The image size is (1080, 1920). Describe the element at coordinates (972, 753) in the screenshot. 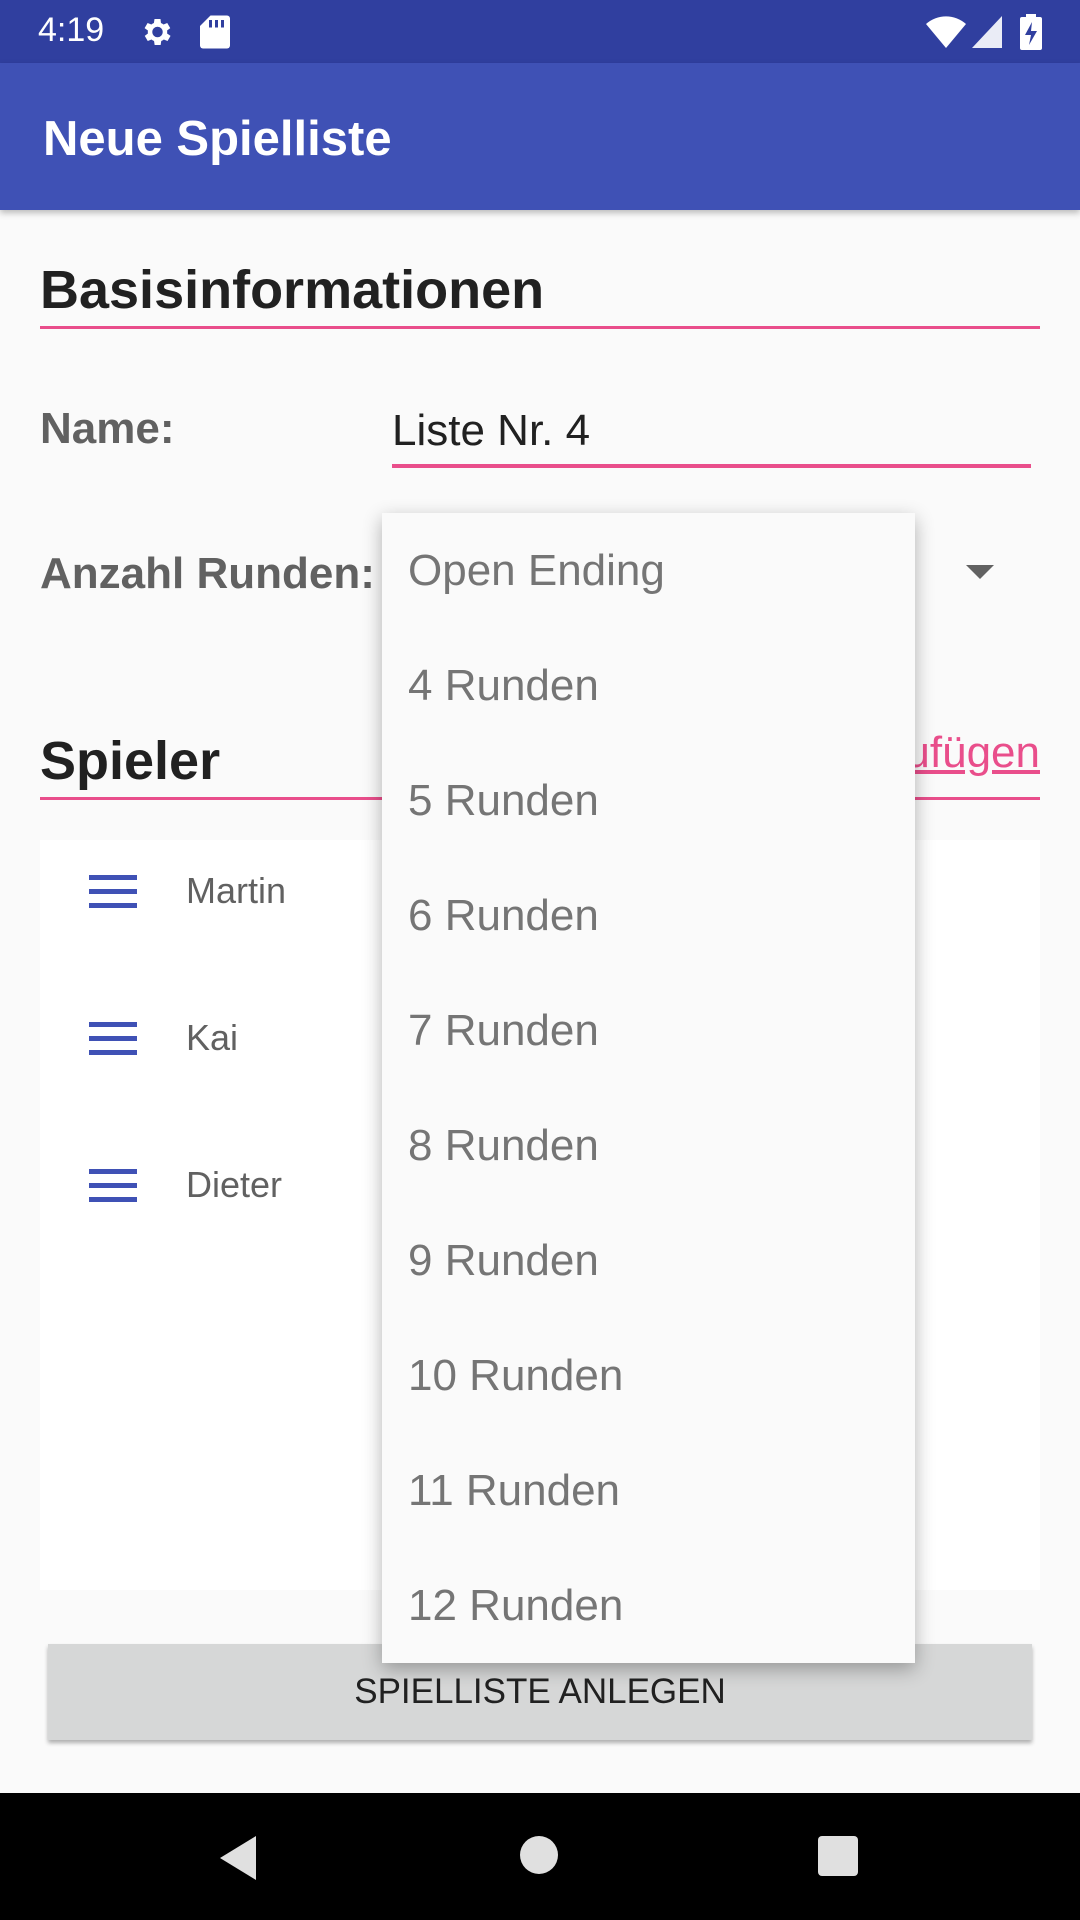

I see `add-player-link: ufügen` at that location.